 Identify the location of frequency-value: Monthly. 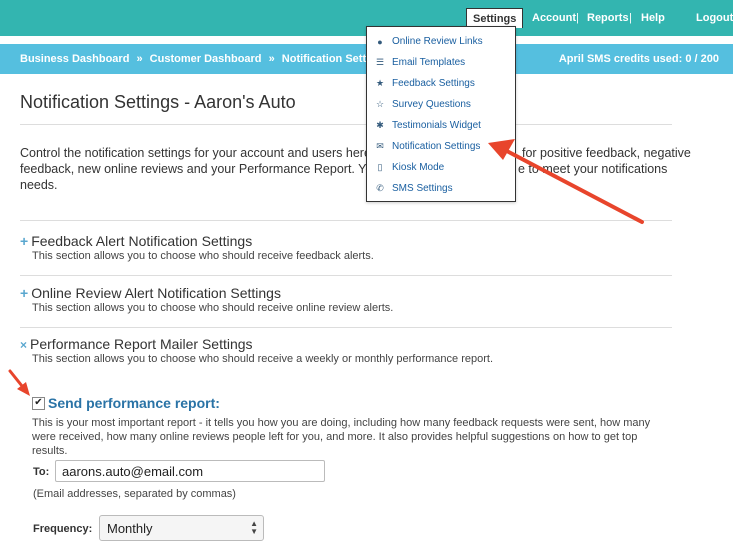
(130, 528).